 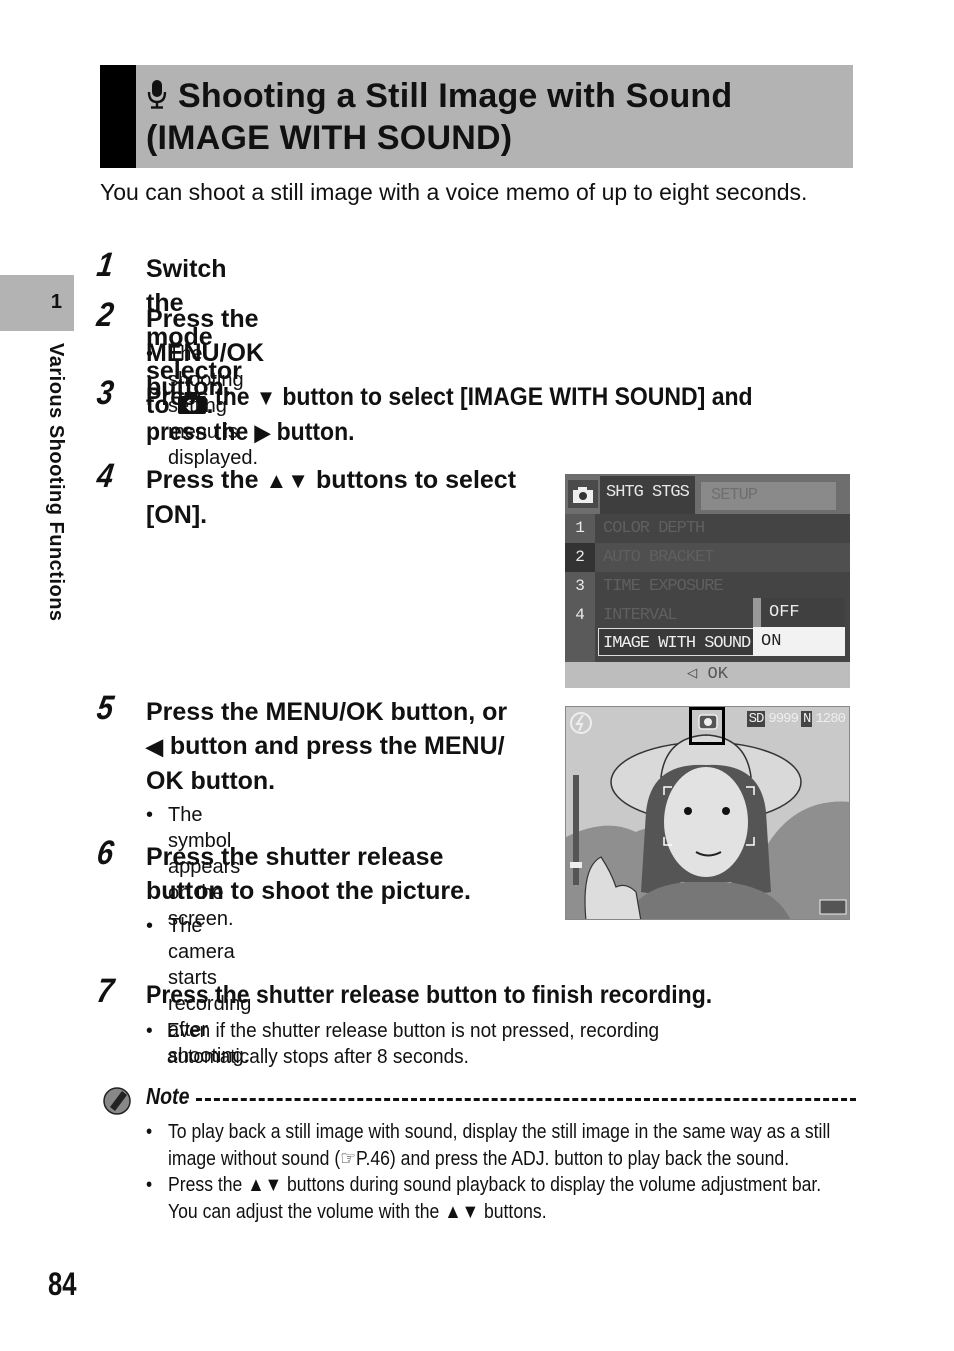 I want to click on title-accent-bar, so click(x=118, y=116).